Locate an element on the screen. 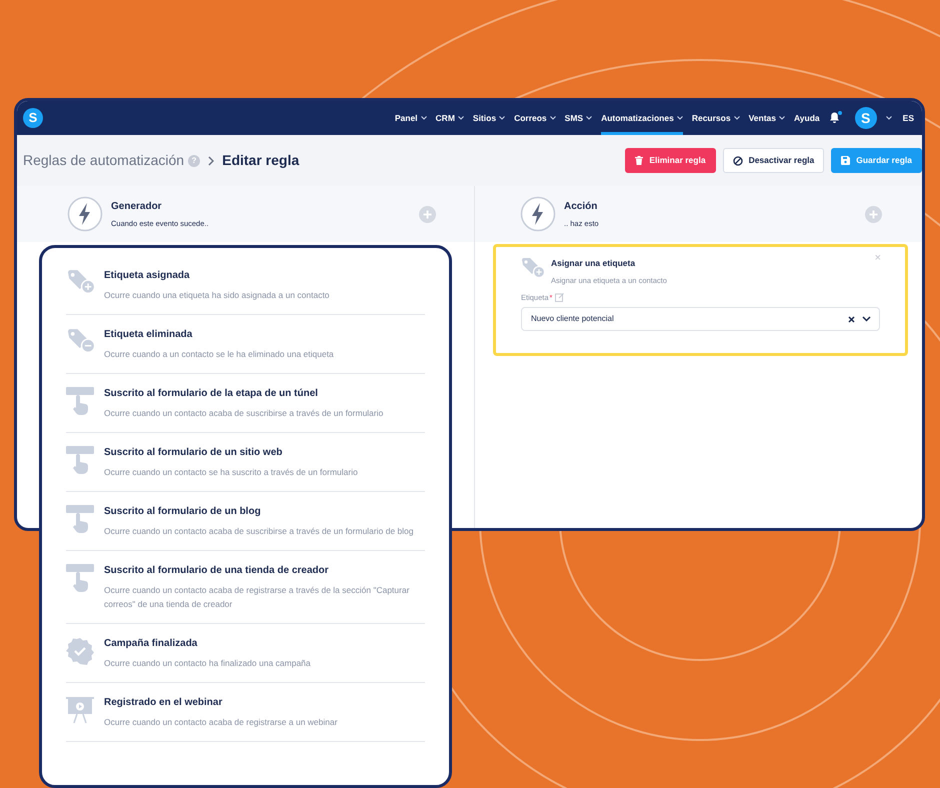  language-selector: ES is located at coordinates (908, 118).